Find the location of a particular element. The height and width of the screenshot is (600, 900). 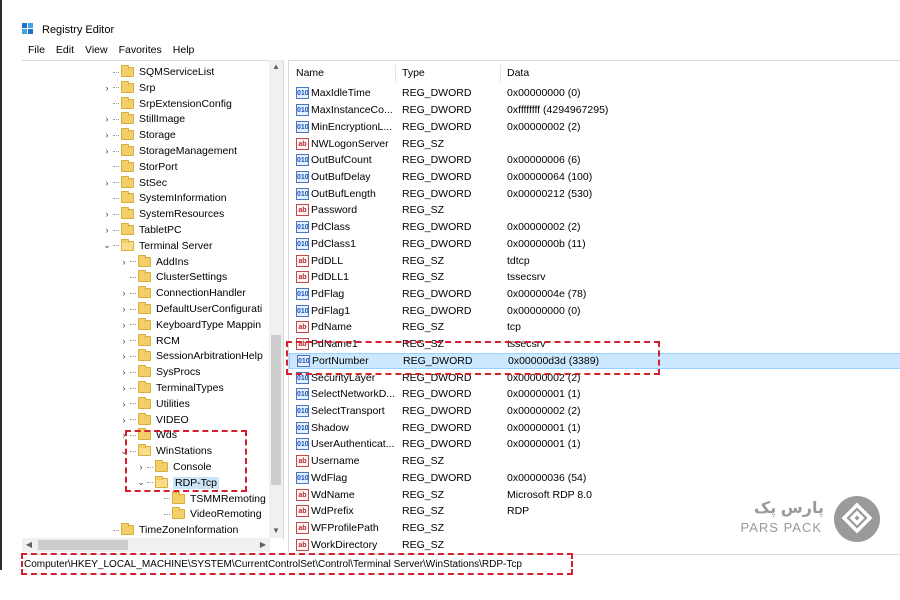

tree-node: ⌄ WinStations is located at coordinates (165, 451).